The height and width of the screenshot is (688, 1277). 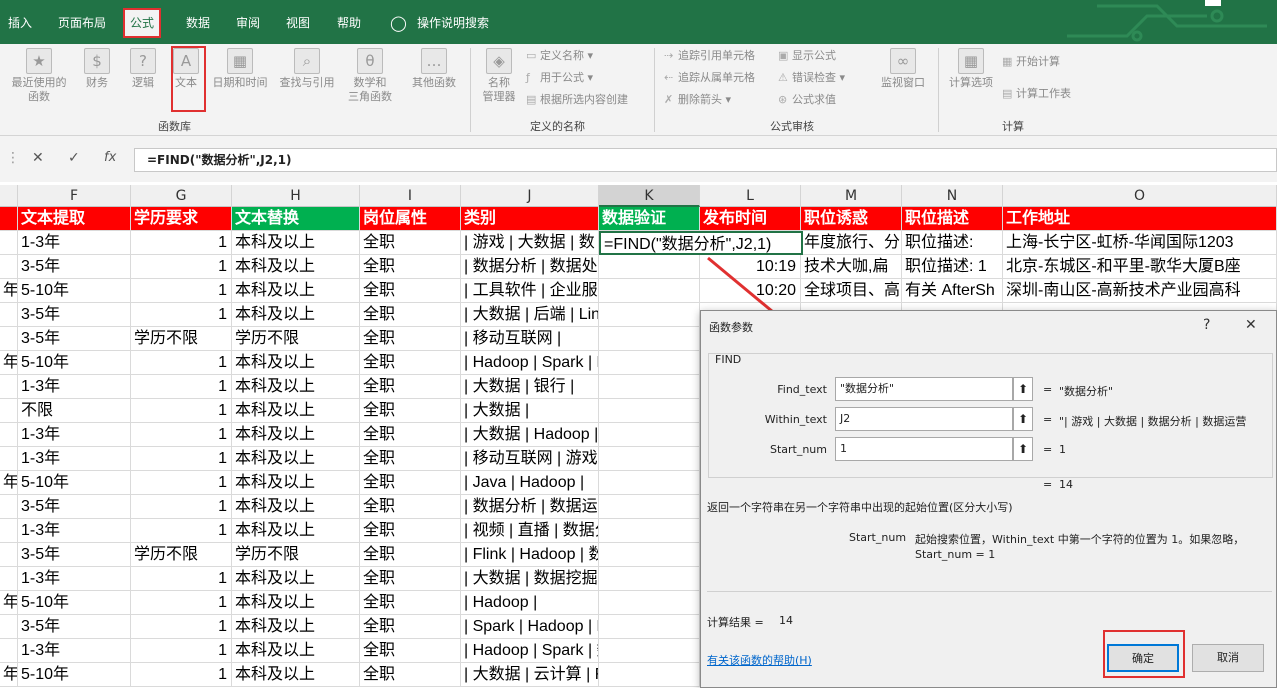 What do you see at coordinates (181, 196) in the screenshot?
I see `column-header-G: G` at bounding box center [181, 196].